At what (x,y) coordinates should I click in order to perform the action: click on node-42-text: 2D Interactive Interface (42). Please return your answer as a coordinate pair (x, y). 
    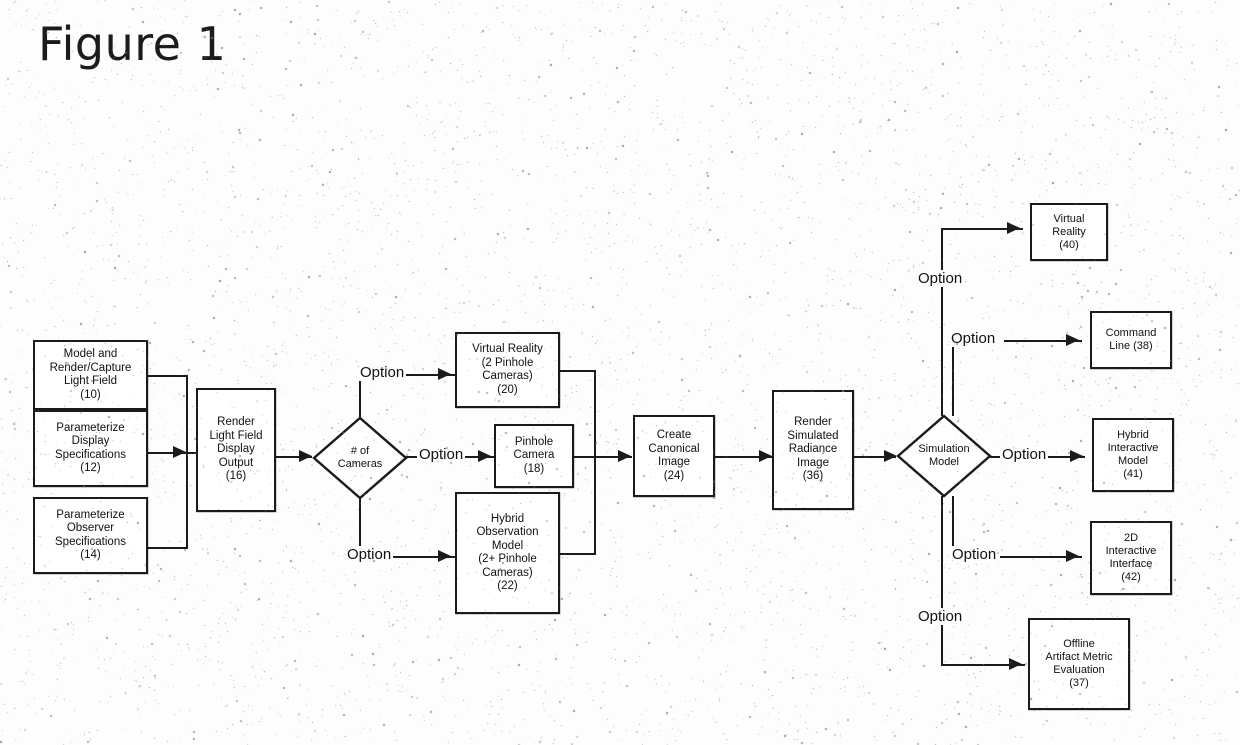
    Looking at the image, I should click on (1131, 557).